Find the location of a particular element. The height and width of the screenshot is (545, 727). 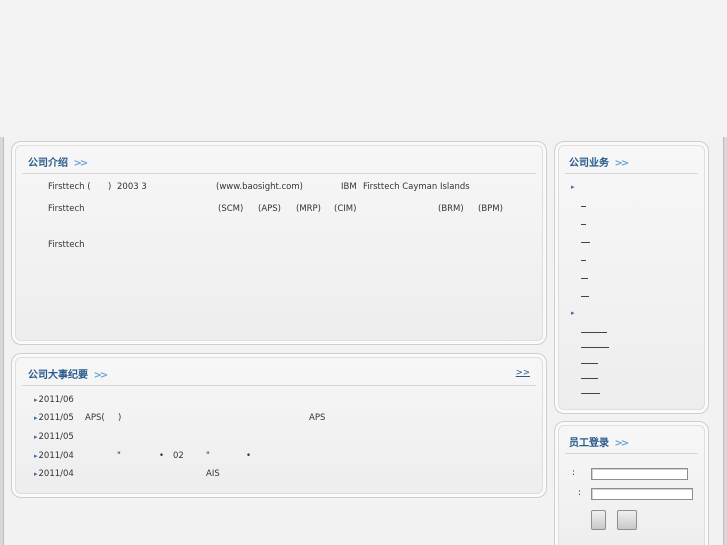

company-intro-title: 公司介绍 >> is located at coordinates (58, 161).